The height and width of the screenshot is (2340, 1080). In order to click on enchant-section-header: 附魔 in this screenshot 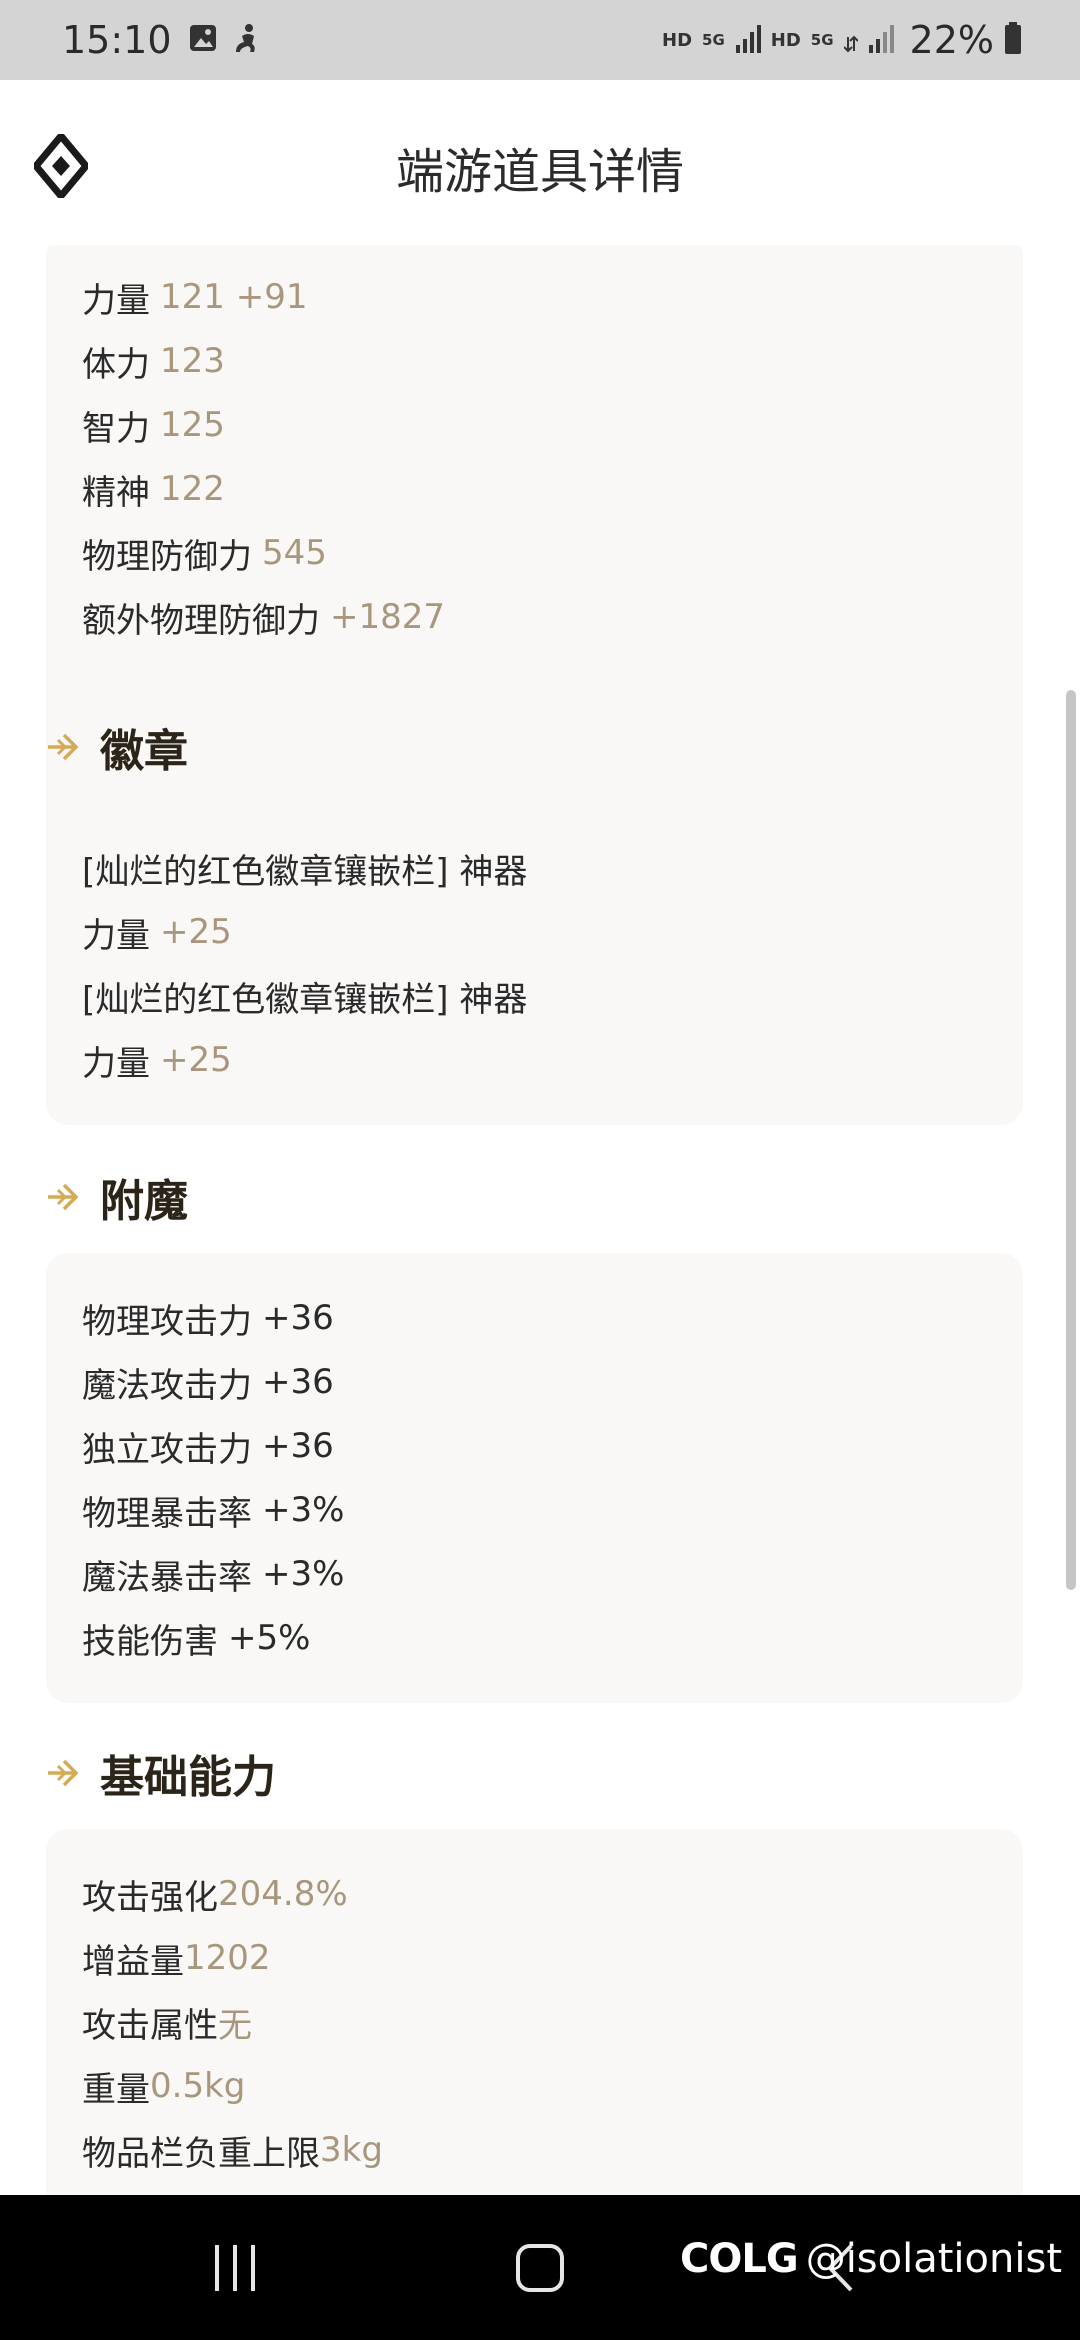, I will do `click(117, 1197)`.